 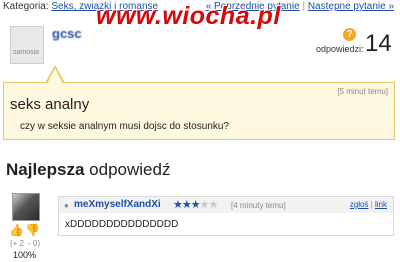 What do you see at coordinates (17, 243) in the screenshot?
I see `votes-plus: (+ 2` at bounding box center [17, 243].